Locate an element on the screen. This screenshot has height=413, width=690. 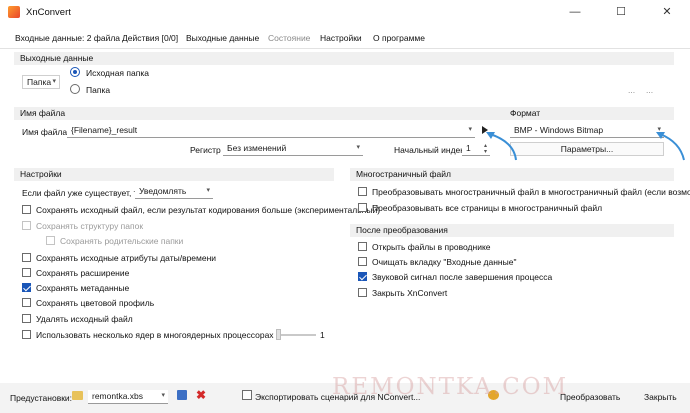
folder-icon is located at coordinates (77, 395).